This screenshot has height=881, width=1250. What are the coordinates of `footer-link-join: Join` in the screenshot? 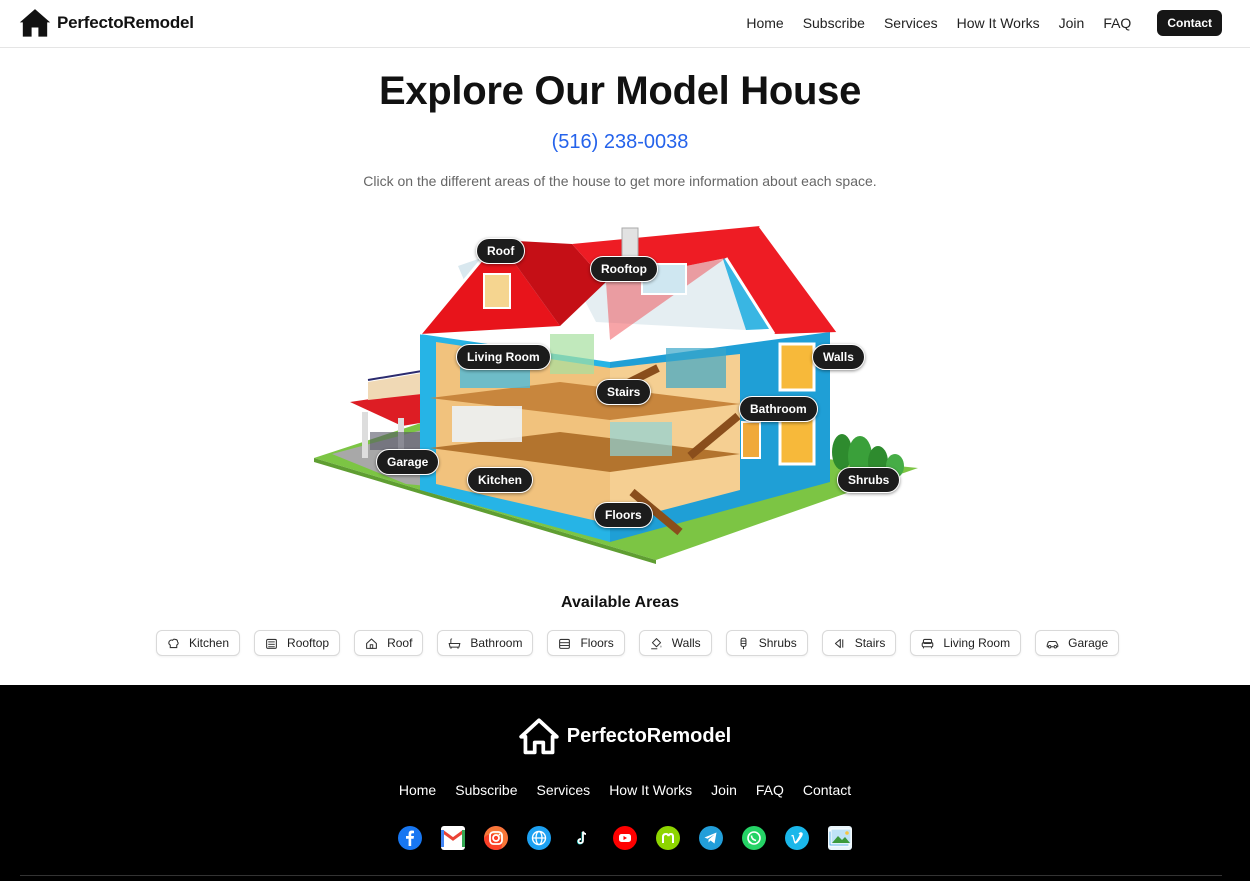 It's located at (724, 790).